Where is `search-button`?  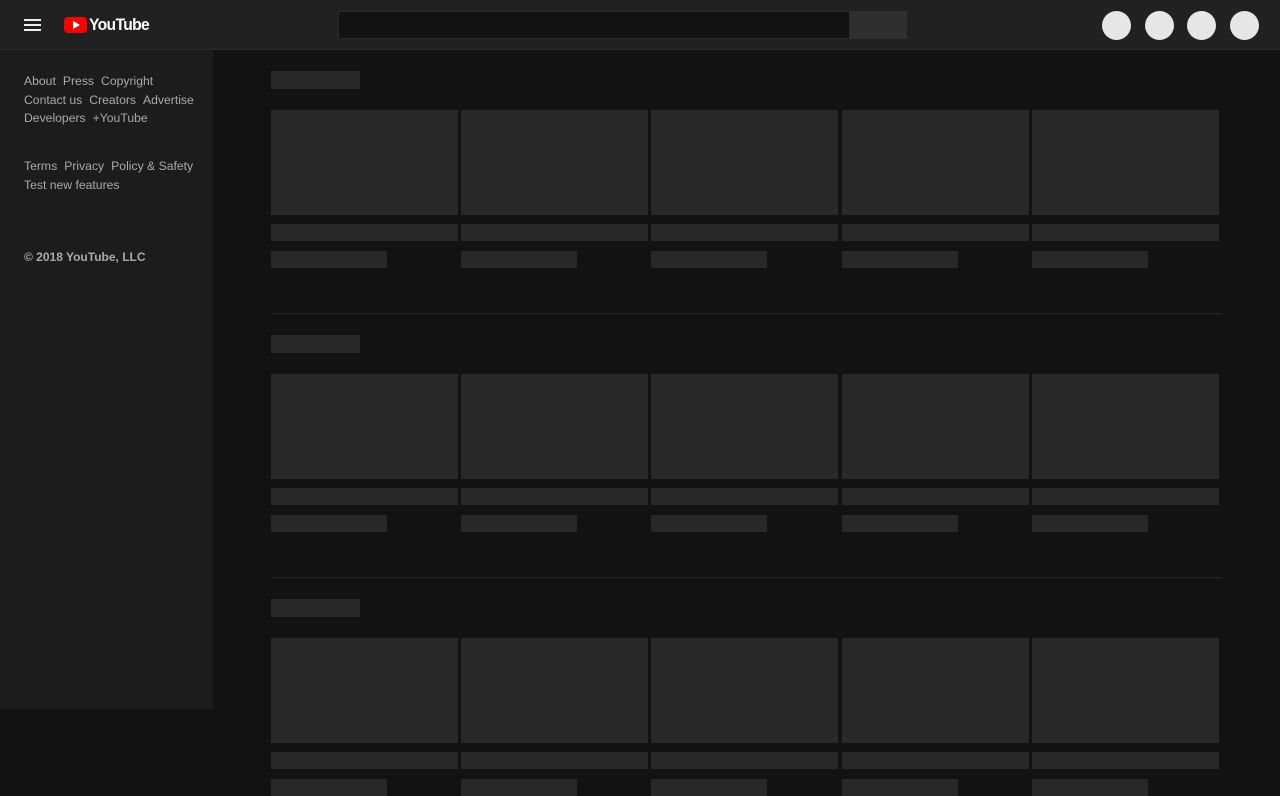 search-button is located at coordinates (878, 25).